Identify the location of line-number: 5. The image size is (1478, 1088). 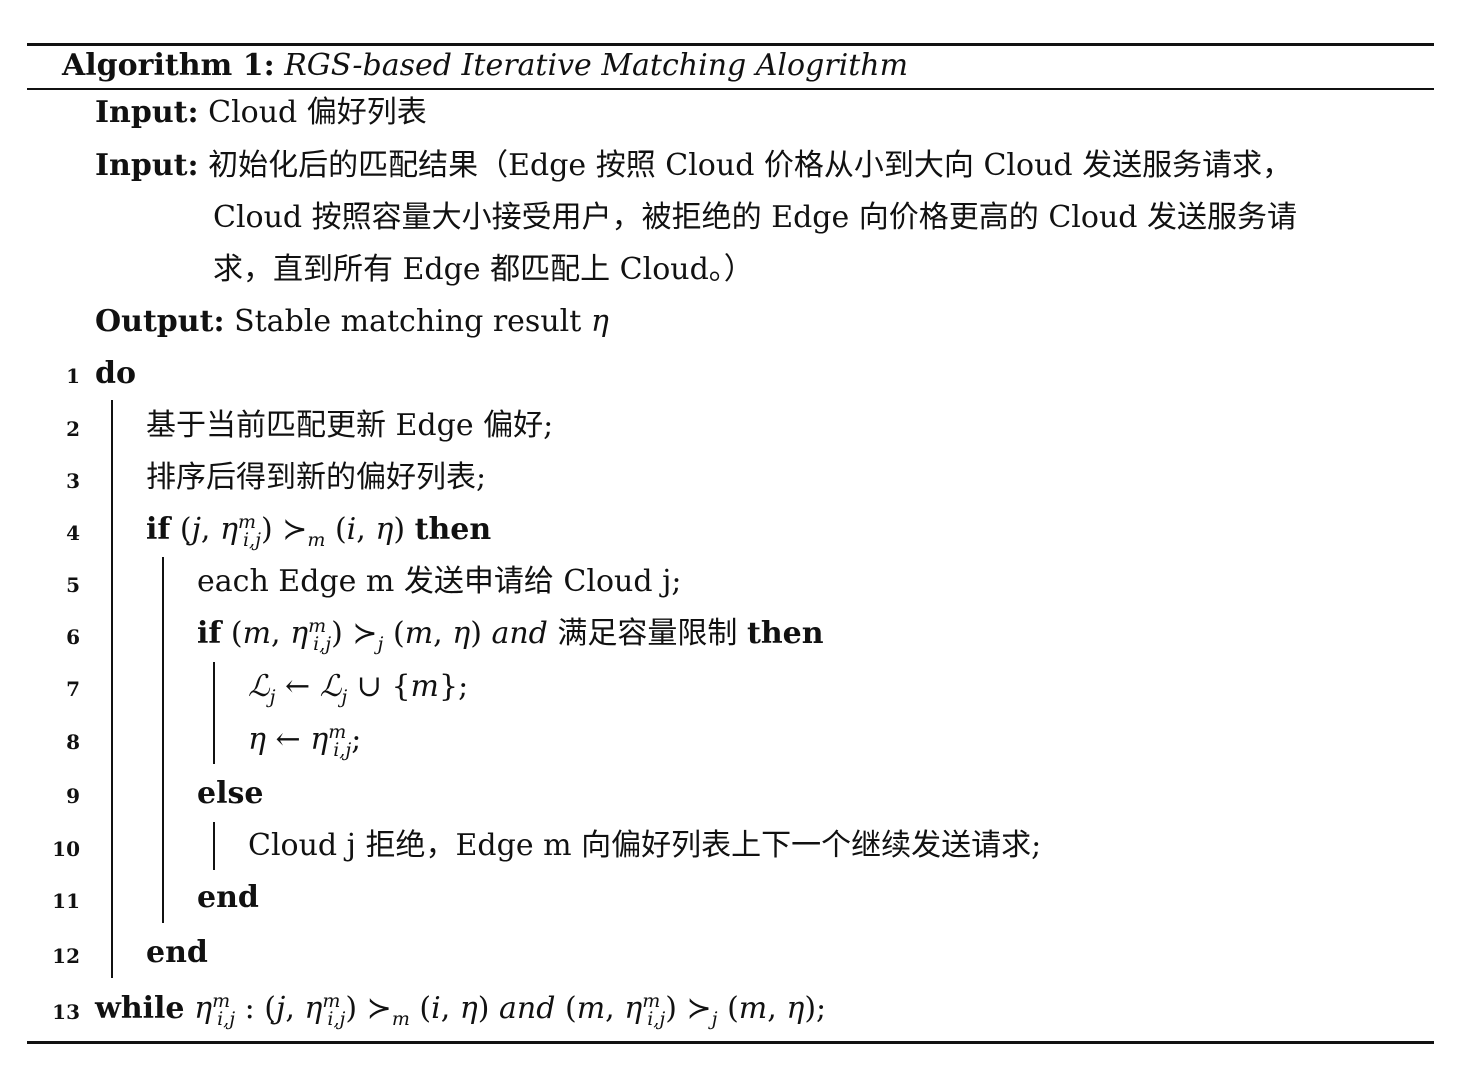
(73, 585).